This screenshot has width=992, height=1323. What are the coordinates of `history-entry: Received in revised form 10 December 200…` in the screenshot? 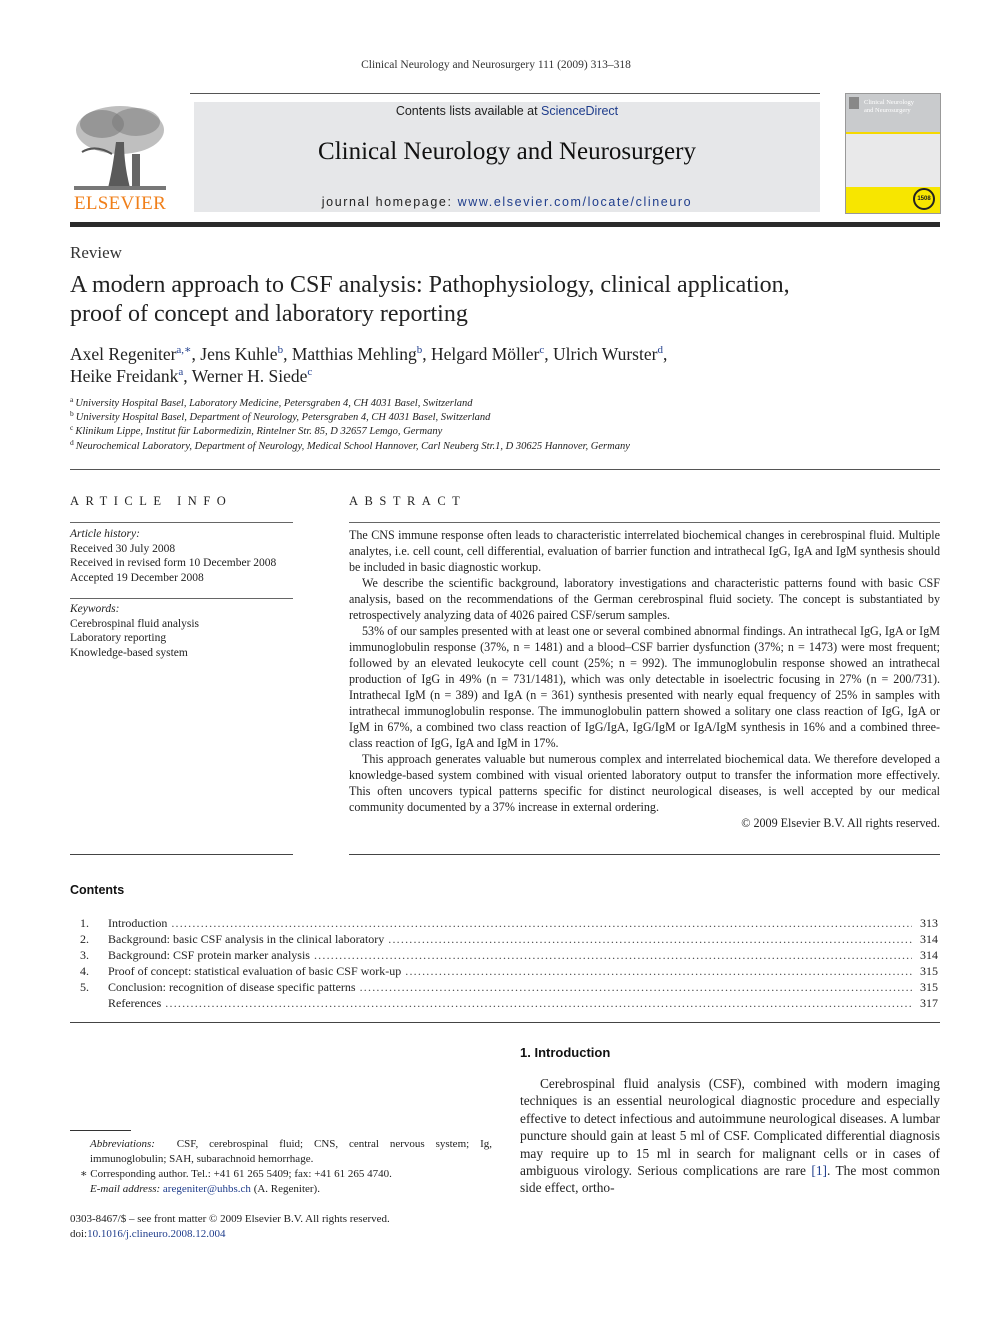 It's located at (173, 563).